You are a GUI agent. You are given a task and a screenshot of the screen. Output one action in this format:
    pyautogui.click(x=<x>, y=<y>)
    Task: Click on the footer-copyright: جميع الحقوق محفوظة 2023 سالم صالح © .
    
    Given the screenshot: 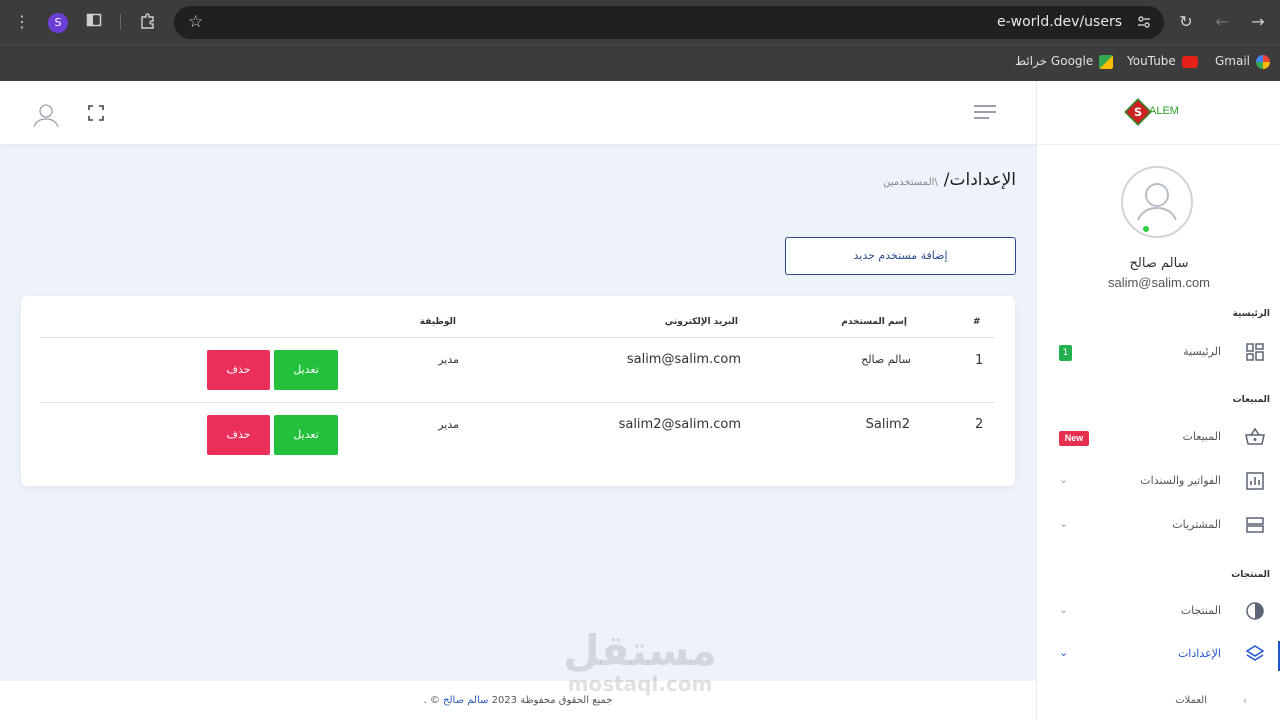 What is the action you would take?
    pyautogui.click(x=518, y=700)
    